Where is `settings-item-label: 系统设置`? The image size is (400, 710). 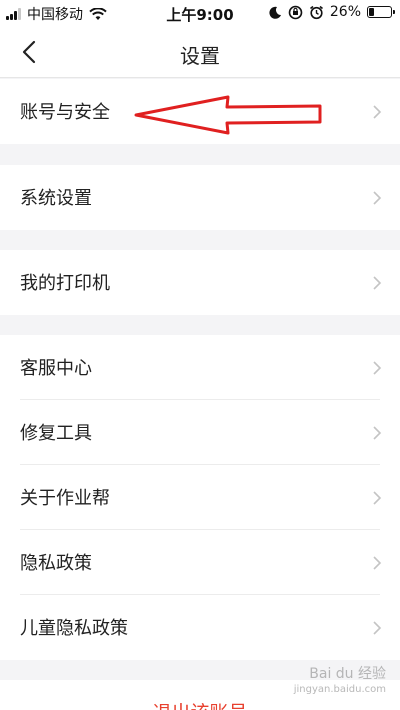 settings-item-label: 系统设置 is located at coordinates (56, 198).